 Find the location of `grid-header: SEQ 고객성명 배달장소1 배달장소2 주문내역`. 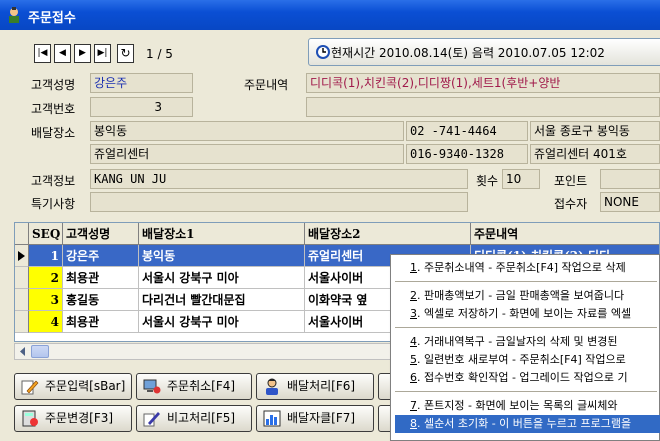

grid-header: SEQ 고객성명 배달장소1 배달장소2 주문내역 is located at coordinates (337, 234).